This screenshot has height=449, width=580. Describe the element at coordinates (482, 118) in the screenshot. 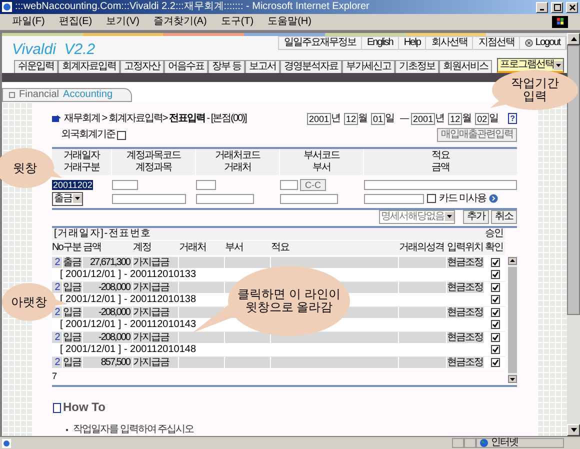

I see `date-field: 02` at that location.